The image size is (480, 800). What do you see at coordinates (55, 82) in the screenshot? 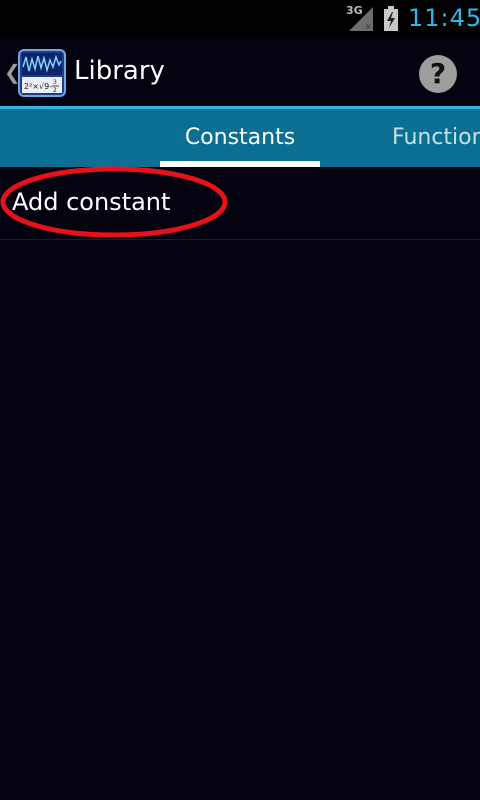
I see `svg-text: 3` at bounding box center [55, 82].